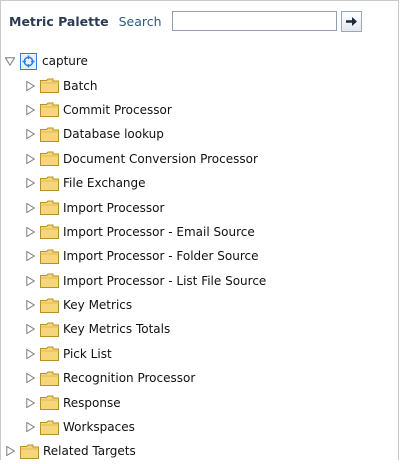 The height and width of the screenshot is (464, 401). I want to click on tree-node-child: Import Processor - List File Source, so click(199, 281).